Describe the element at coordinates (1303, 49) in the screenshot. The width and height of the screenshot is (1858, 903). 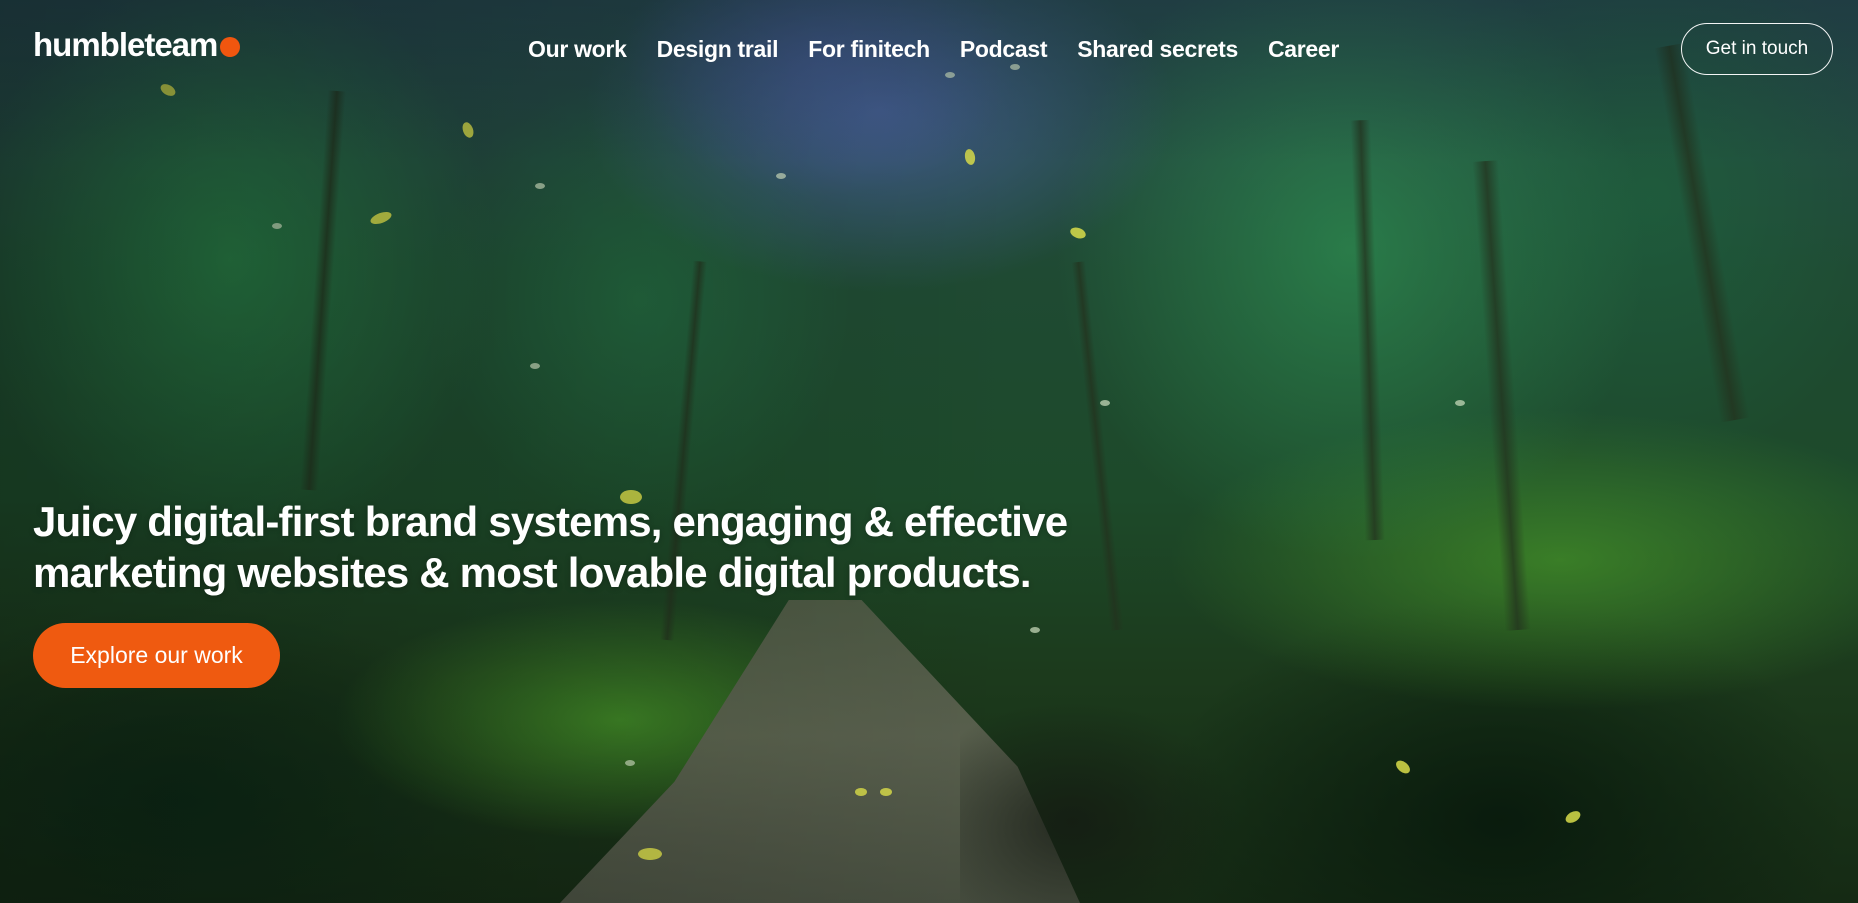
I see `nav-link-career: Career` at that location.